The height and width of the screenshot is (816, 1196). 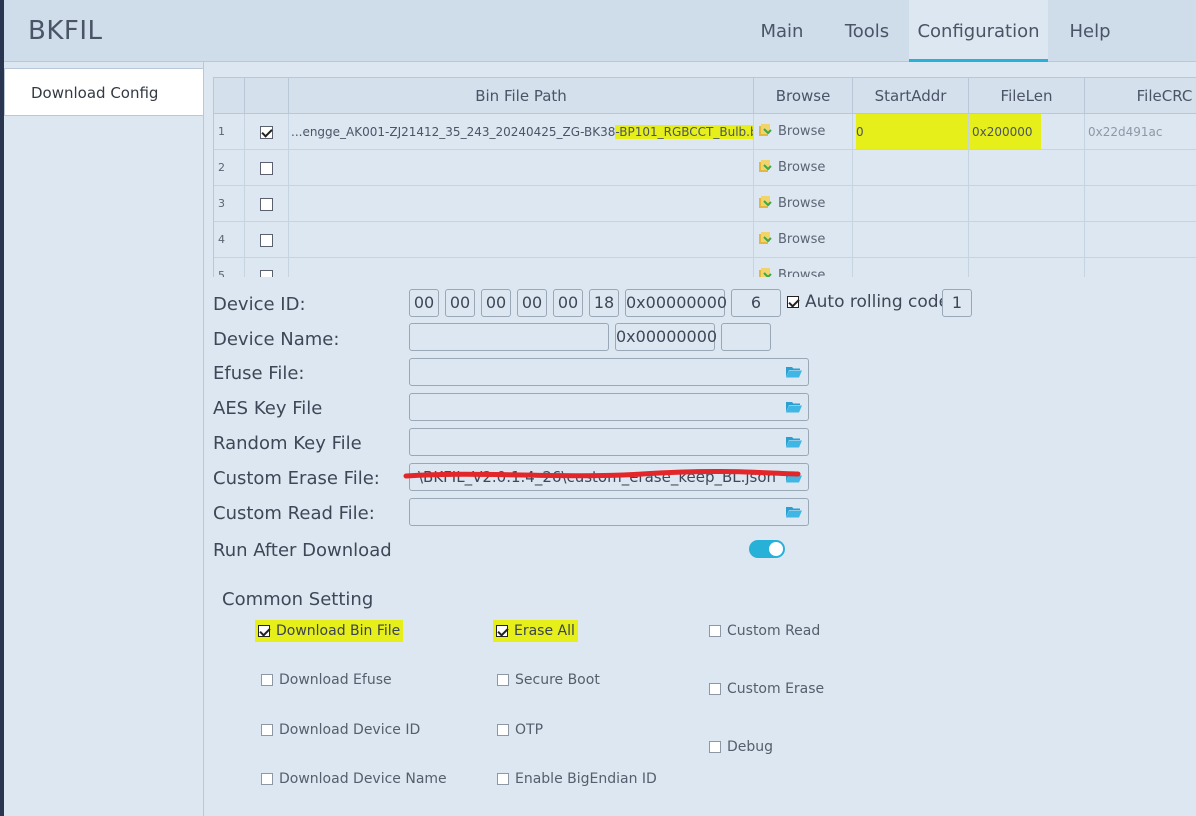 What do you see at coordinates (609, 407) in the screenshot?
I see `aes-key-file-input` at bounding box center [609, 407].